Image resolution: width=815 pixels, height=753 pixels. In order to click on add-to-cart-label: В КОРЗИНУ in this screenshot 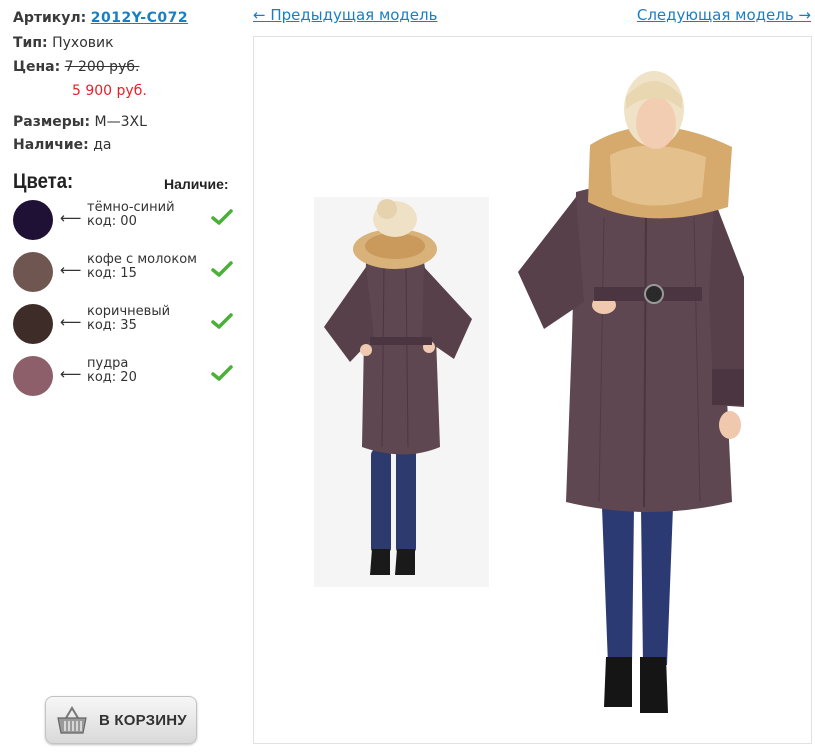, I will do `click(143, 720)`.